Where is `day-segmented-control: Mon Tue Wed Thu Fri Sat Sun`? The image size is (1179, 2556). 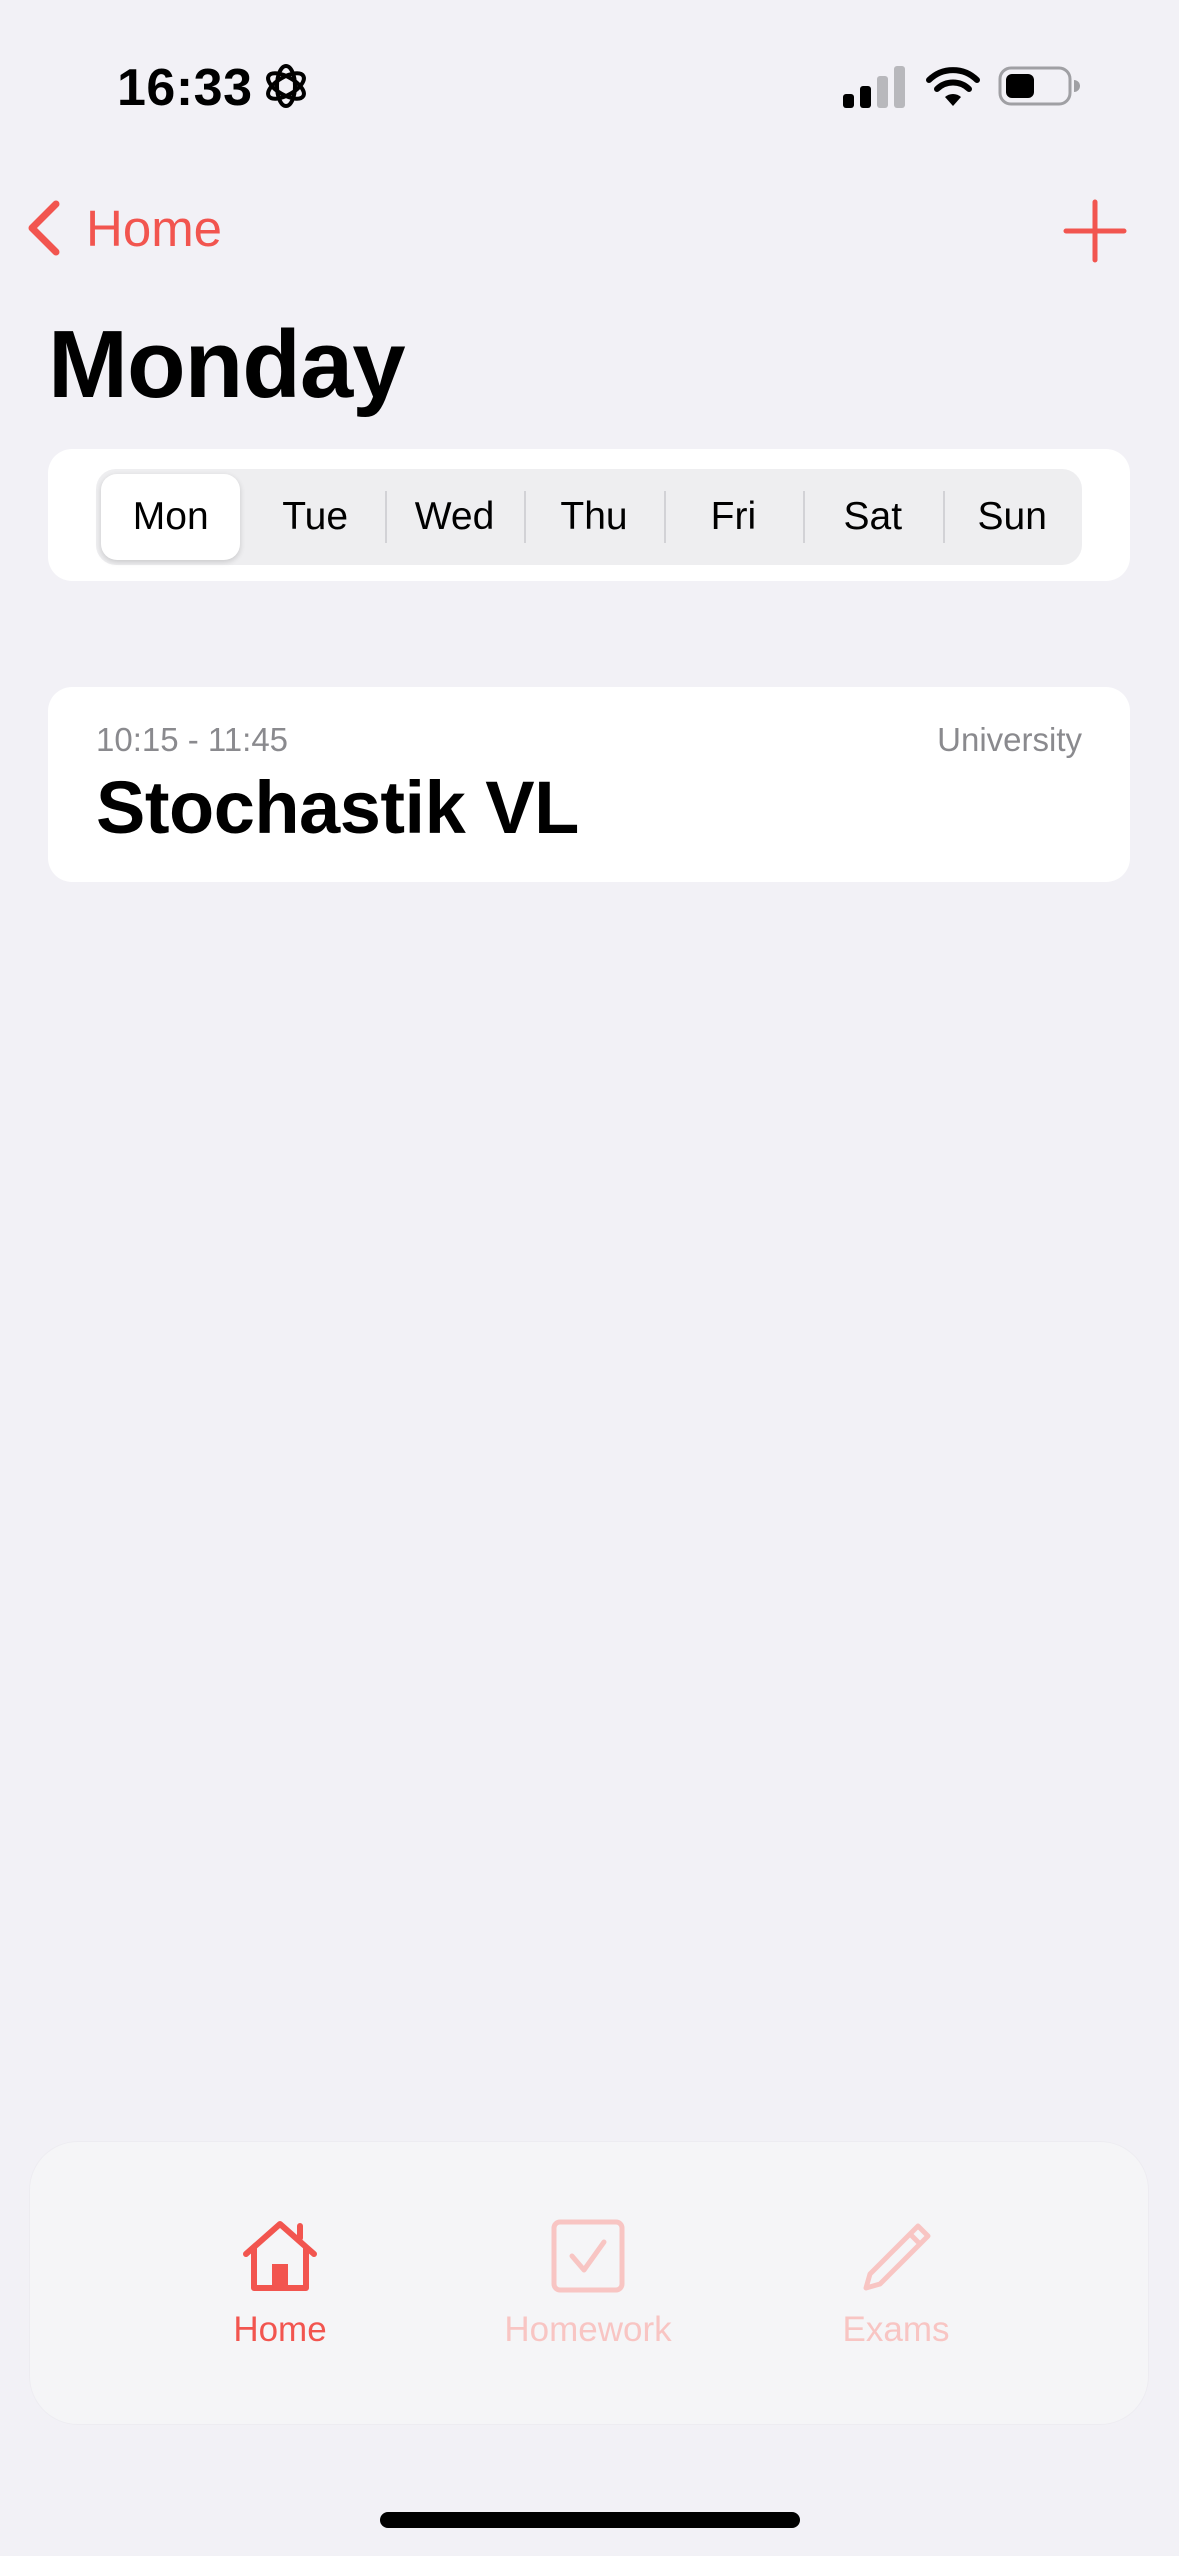 day-segmented-control: Mon Tue Wed Thu Fri Sat Sun is located at coordinates (589, 517).